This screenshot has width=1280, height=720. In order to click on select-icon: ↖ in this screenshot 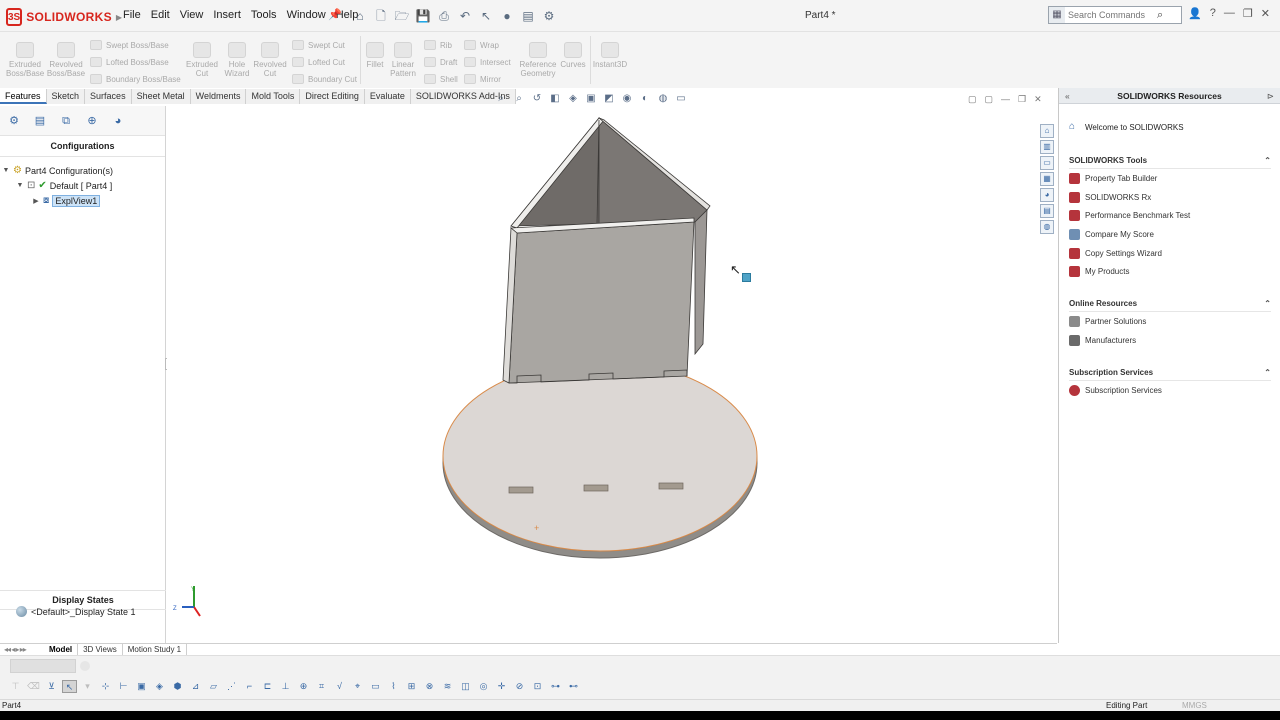, I will do `click(486, 16)`.